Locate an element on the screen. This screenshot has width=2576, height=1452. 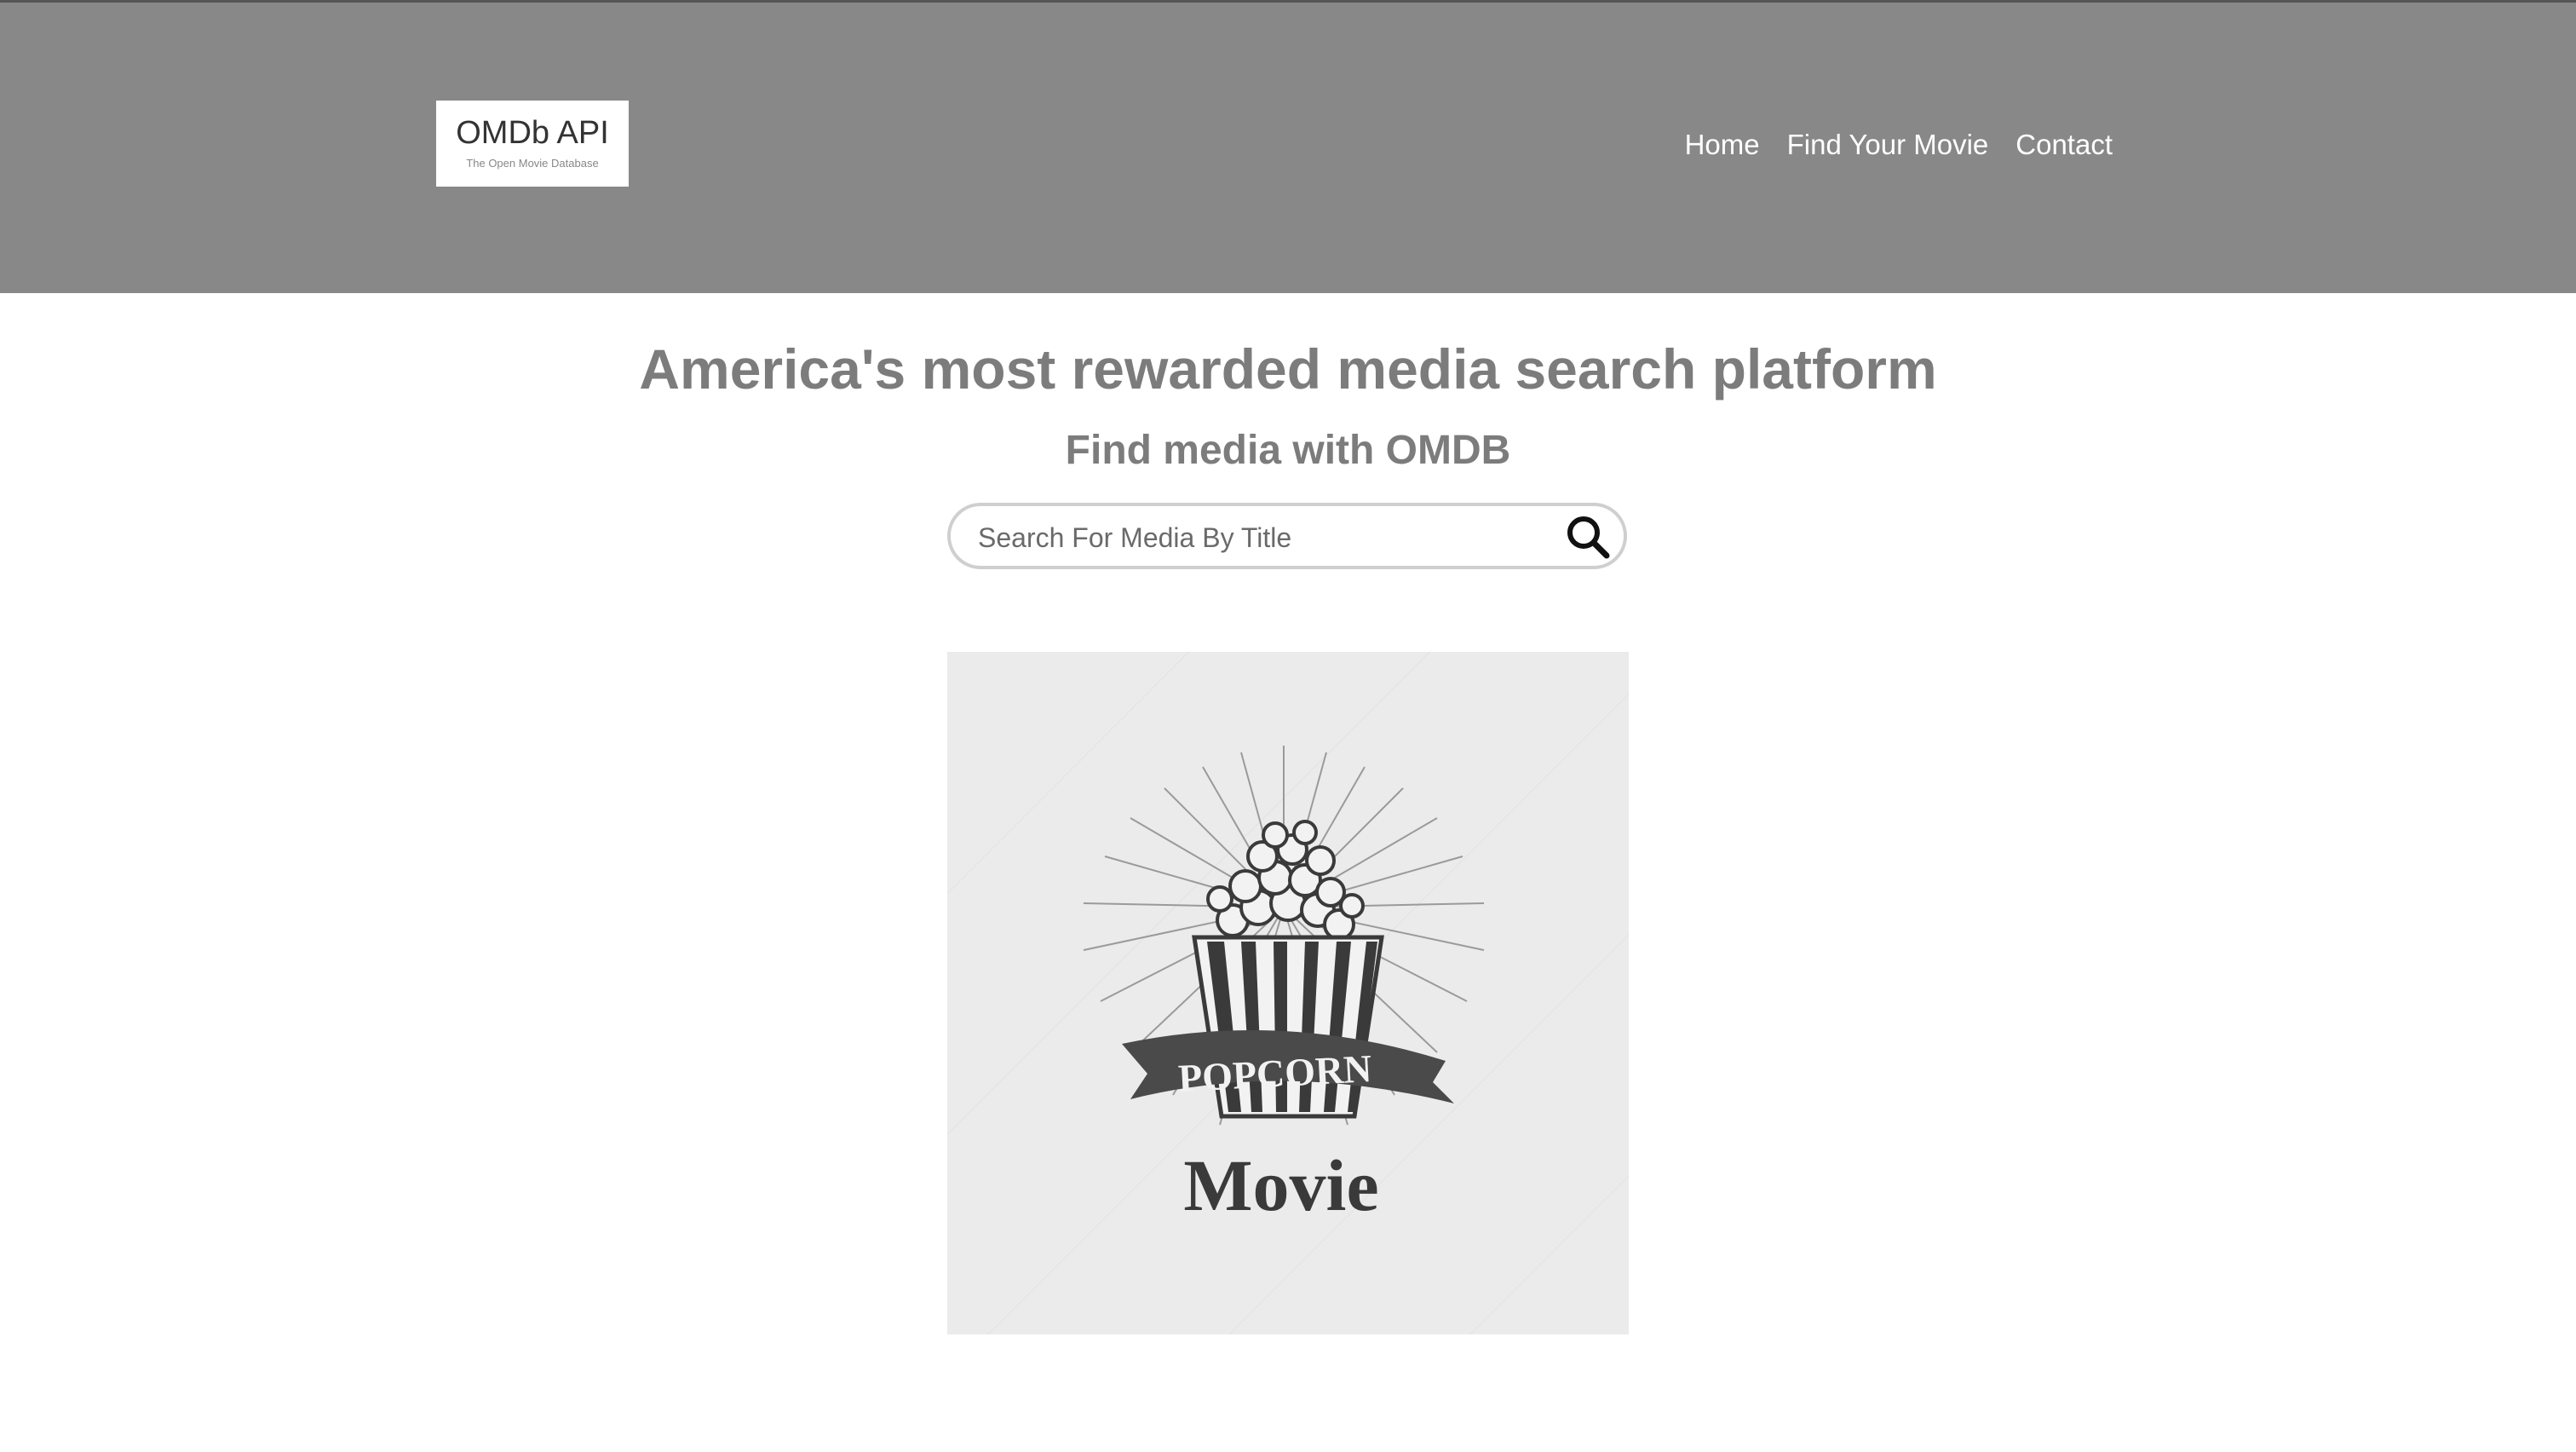
search-icon is located at coordinates (1588, 537).